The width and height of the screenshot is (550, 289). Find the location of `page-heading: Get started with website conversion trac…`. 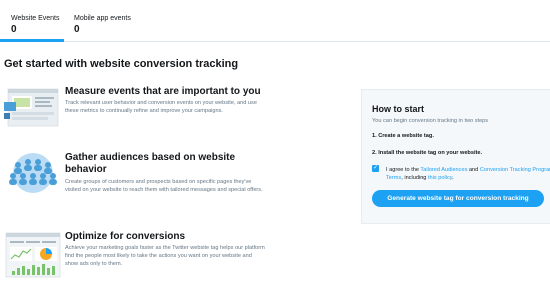

page-heading: Get started with website conversion trac… is located at coordinates (121, 64).